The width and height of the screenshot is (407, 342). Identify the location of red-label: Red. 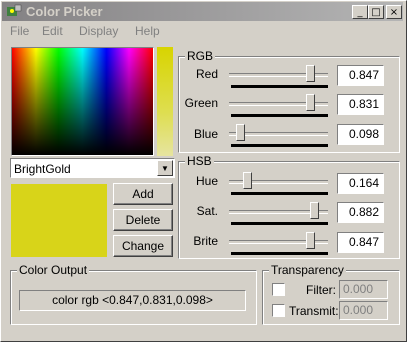
(206, 74).